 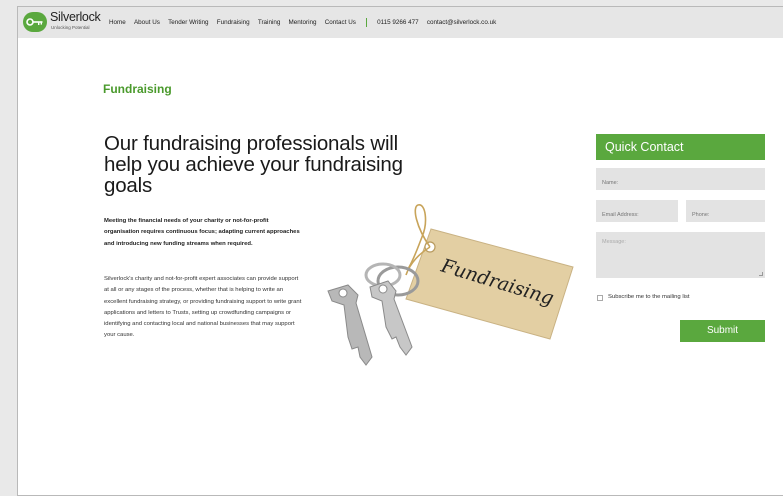 I want to click on nav-item-training: Training, so click(x=269, y=22).